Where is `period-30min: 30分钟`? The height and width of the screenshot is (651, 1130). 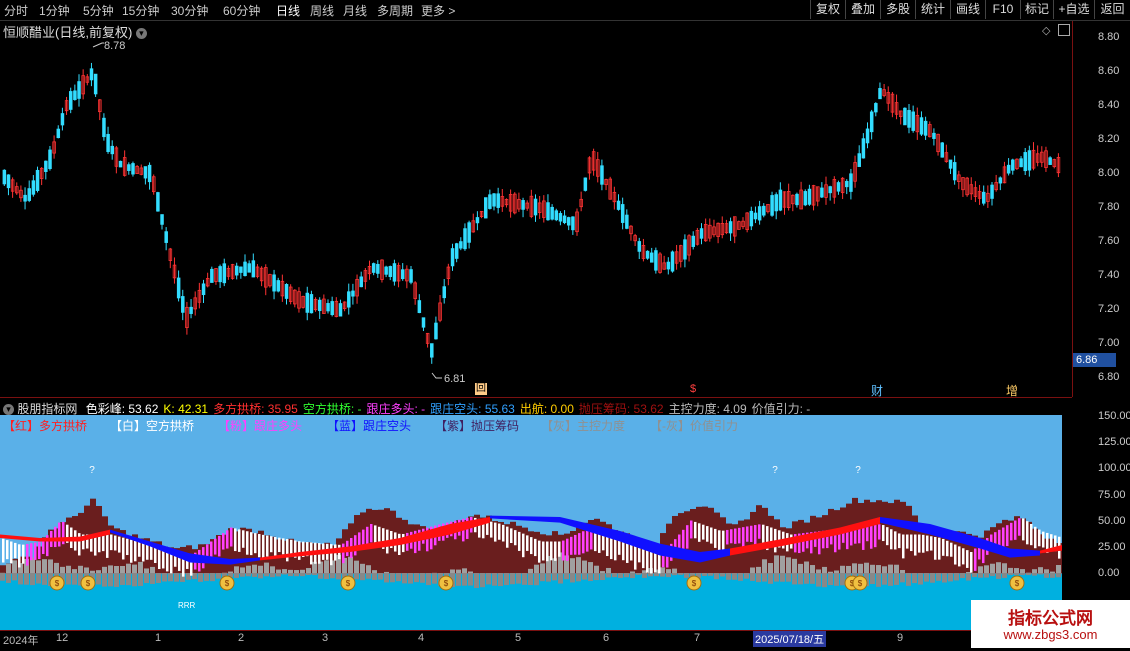
period-30min: 30分钟 is located at coordinates (189, 10).